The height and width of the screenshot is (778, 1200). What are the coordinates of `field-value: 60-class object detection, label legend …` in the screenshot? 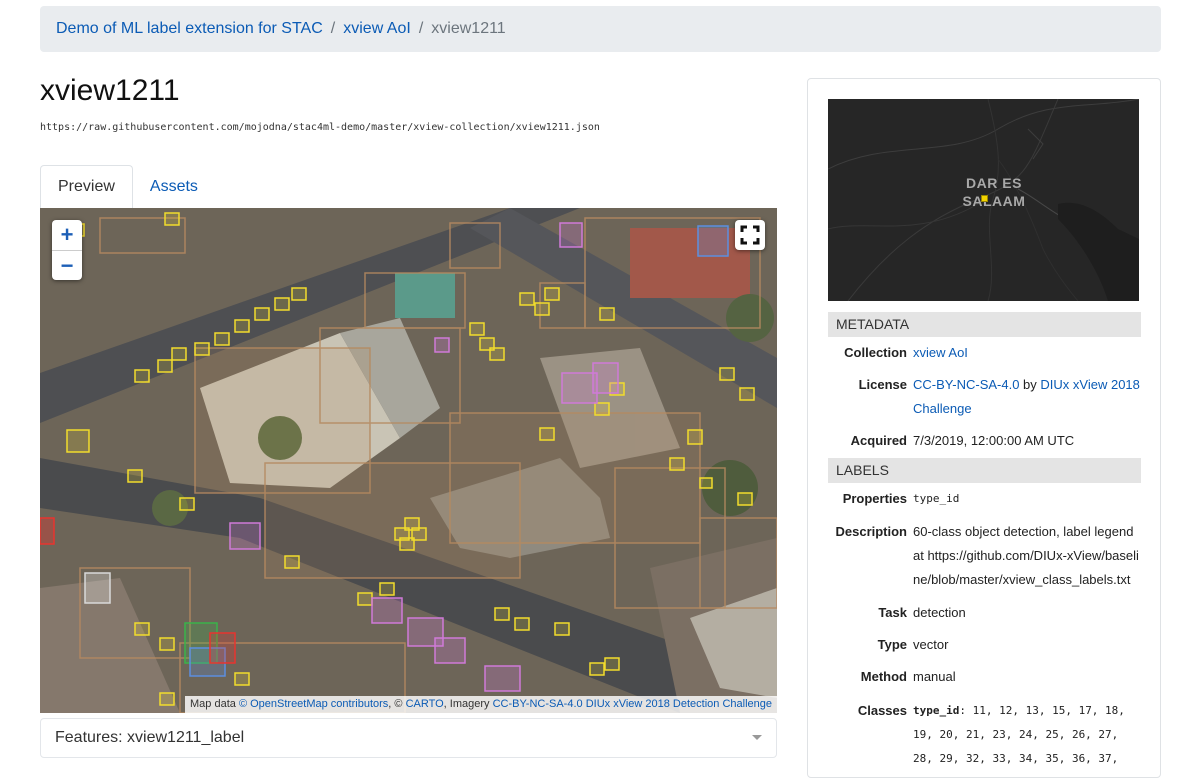 It's located at (1026, 555).